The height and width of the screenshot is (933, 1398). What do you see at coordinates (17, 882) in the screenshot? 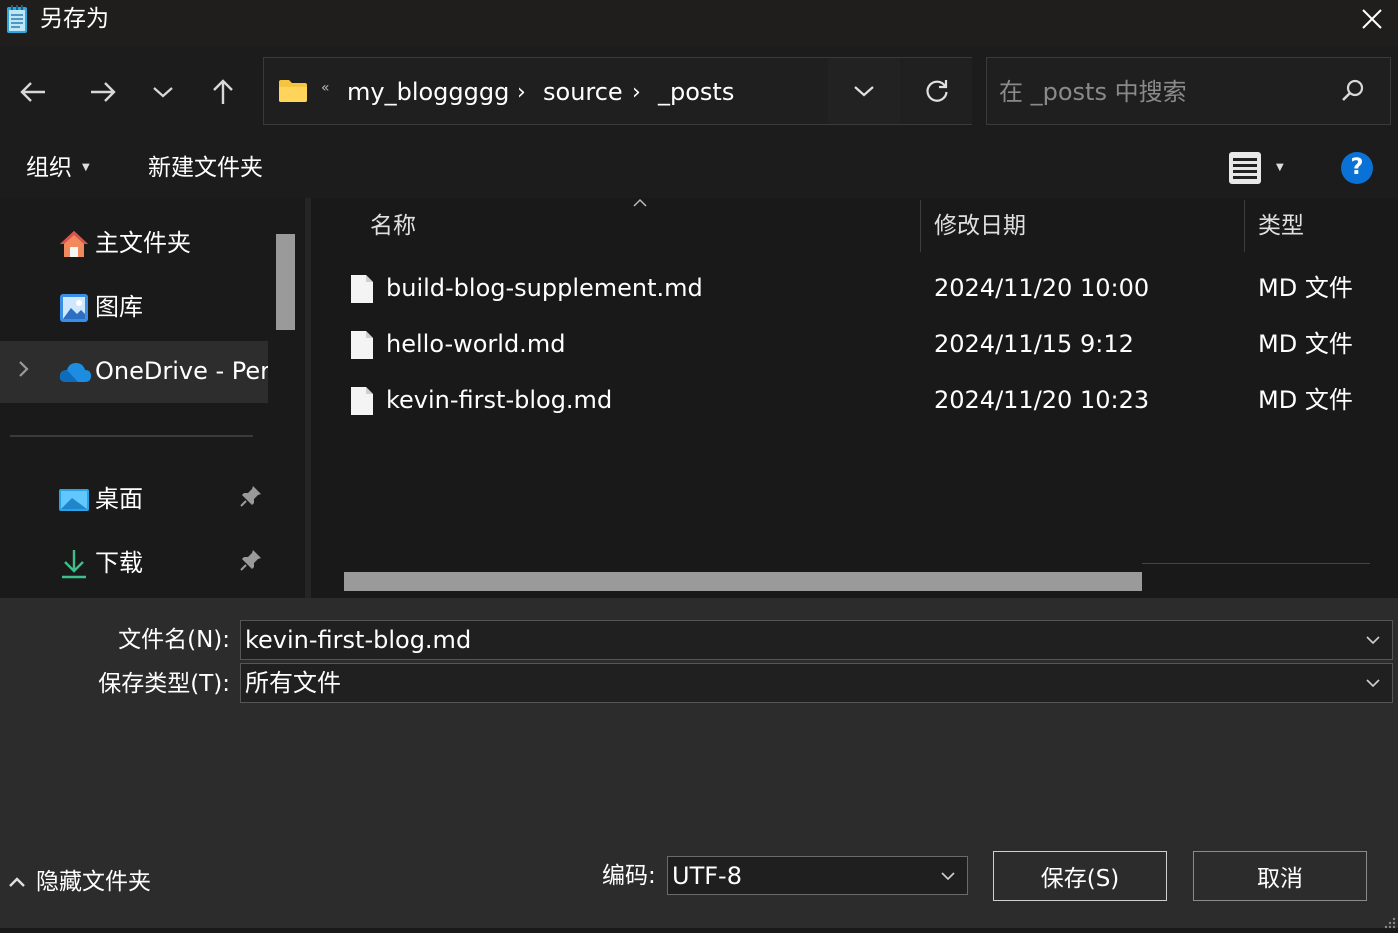
I see `chevron-up-icon` at bounding box center [17, 882].